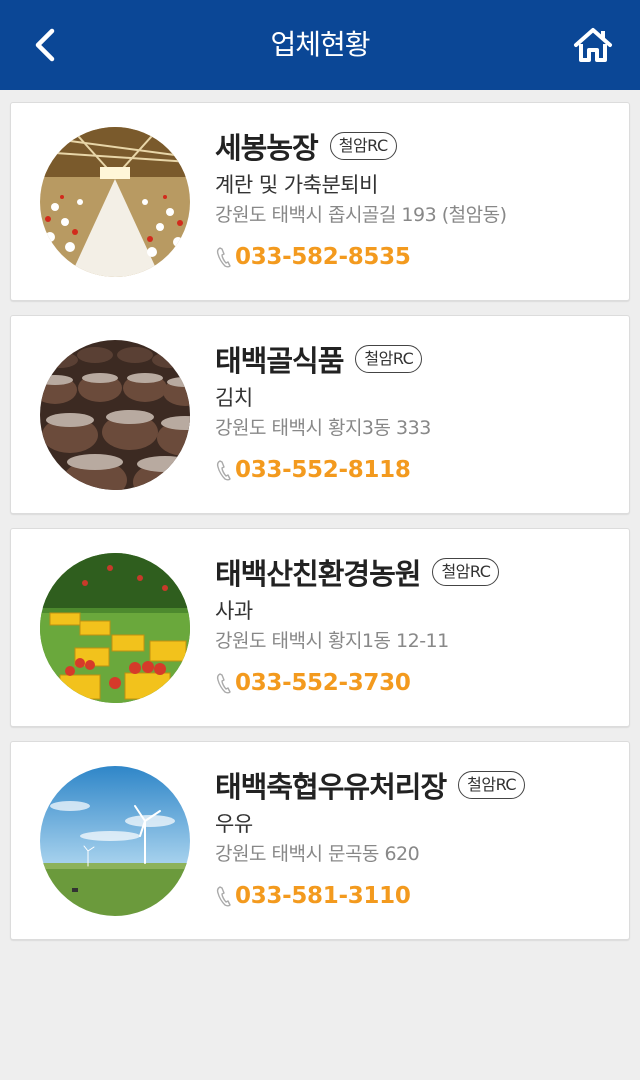 This screenshot has width=640, height=1080. Describe the element at coordinates (323, 257) in the screenshot. I see `company-phone: 033-582-8535` at that location.